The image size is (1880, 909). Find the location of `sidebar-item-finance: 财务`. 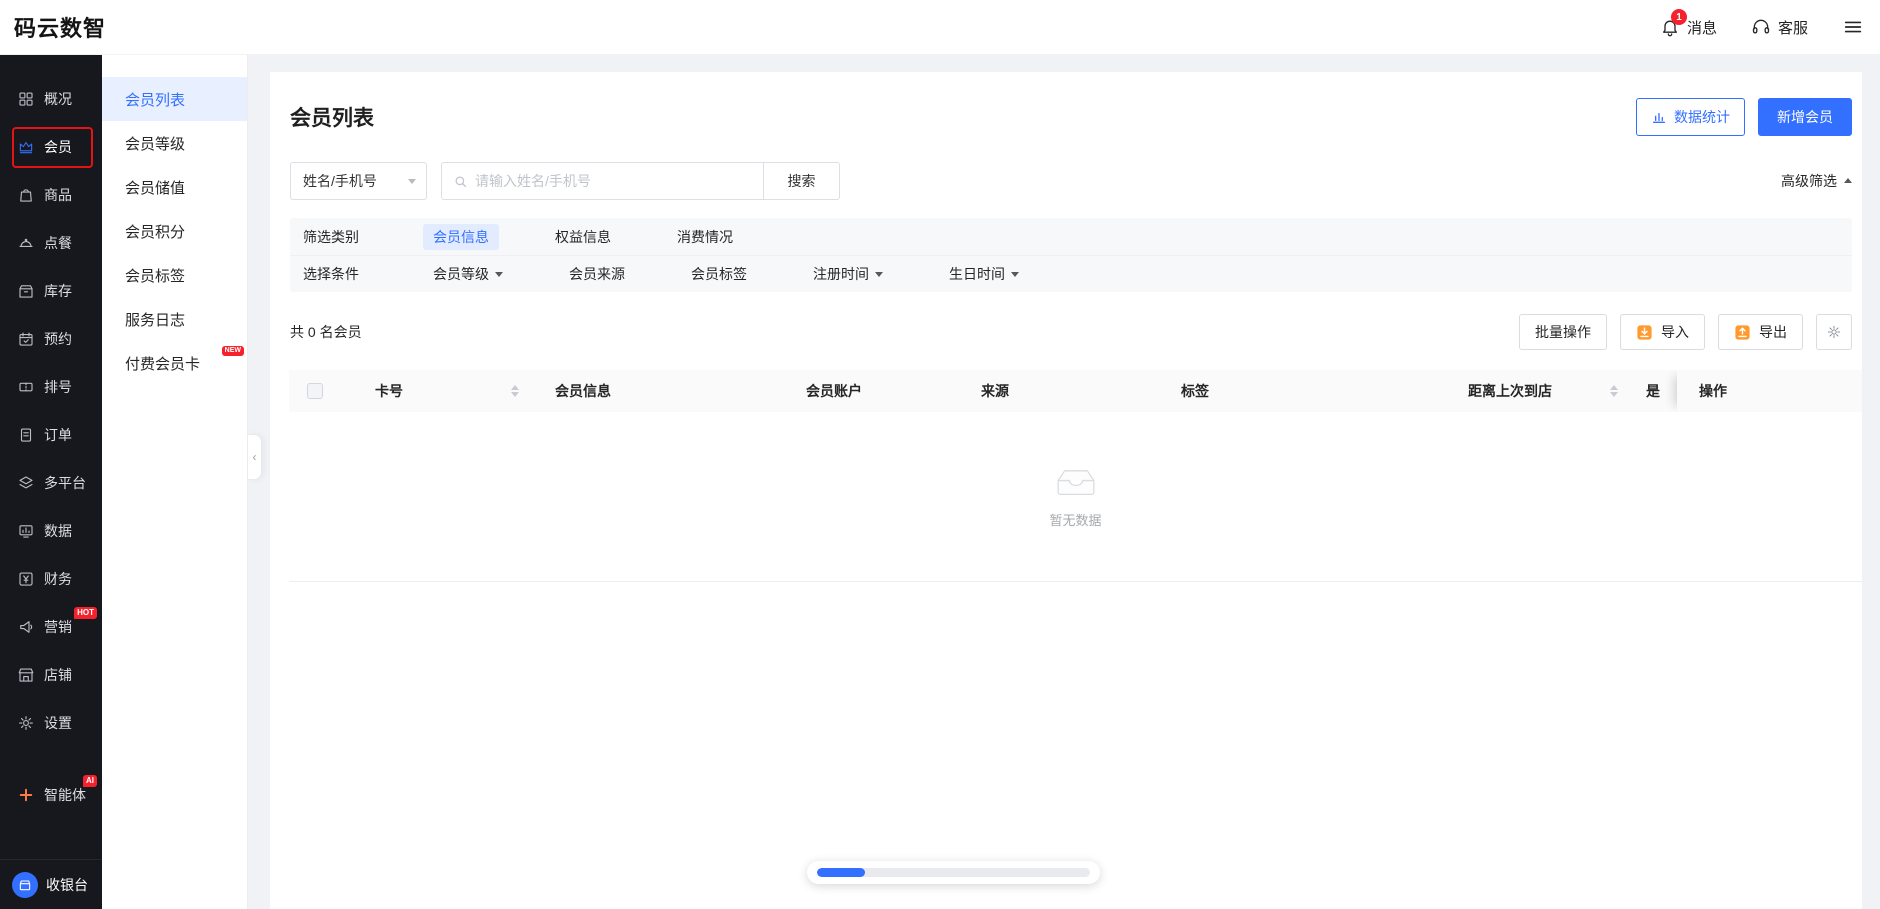

sidebar-item-finance: 财务 is located at coordinates (51, 579).